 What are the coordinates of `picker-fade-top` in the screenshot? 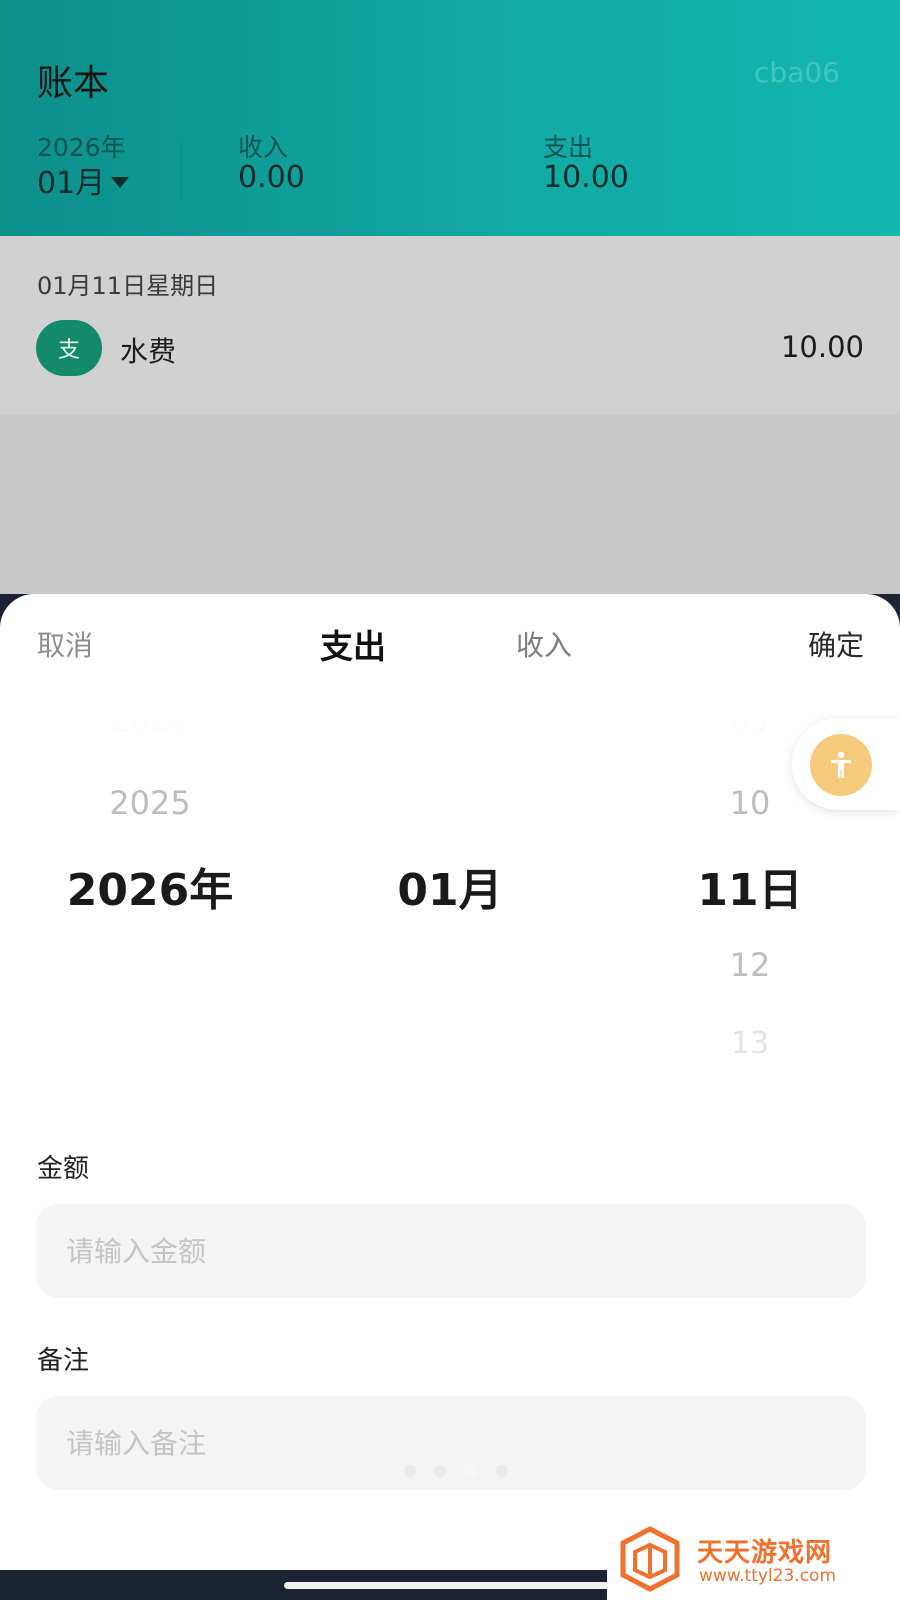 It's located at (450, 744).